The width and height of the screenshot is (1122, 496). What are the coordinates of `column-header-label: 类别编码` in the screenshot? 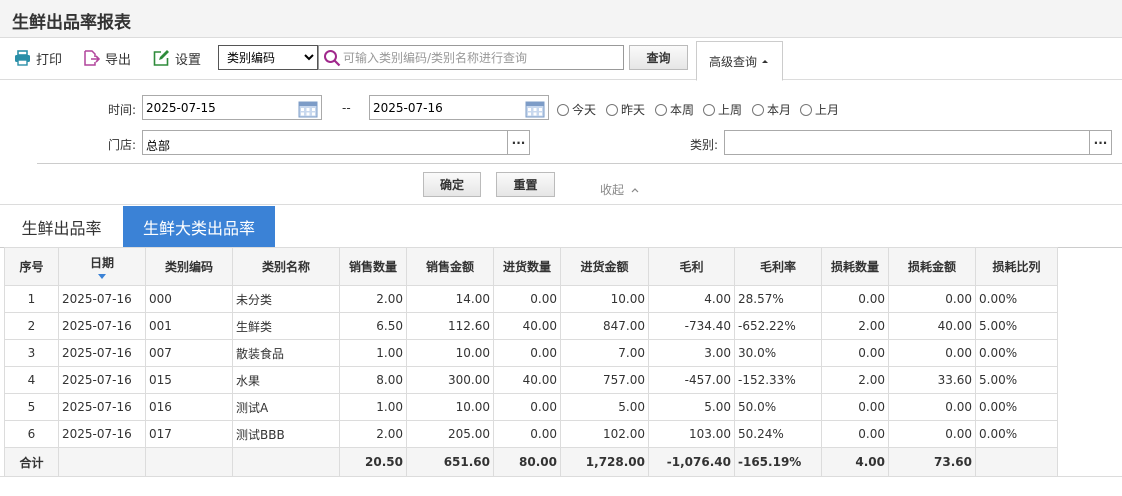 It's located at (188, 267).